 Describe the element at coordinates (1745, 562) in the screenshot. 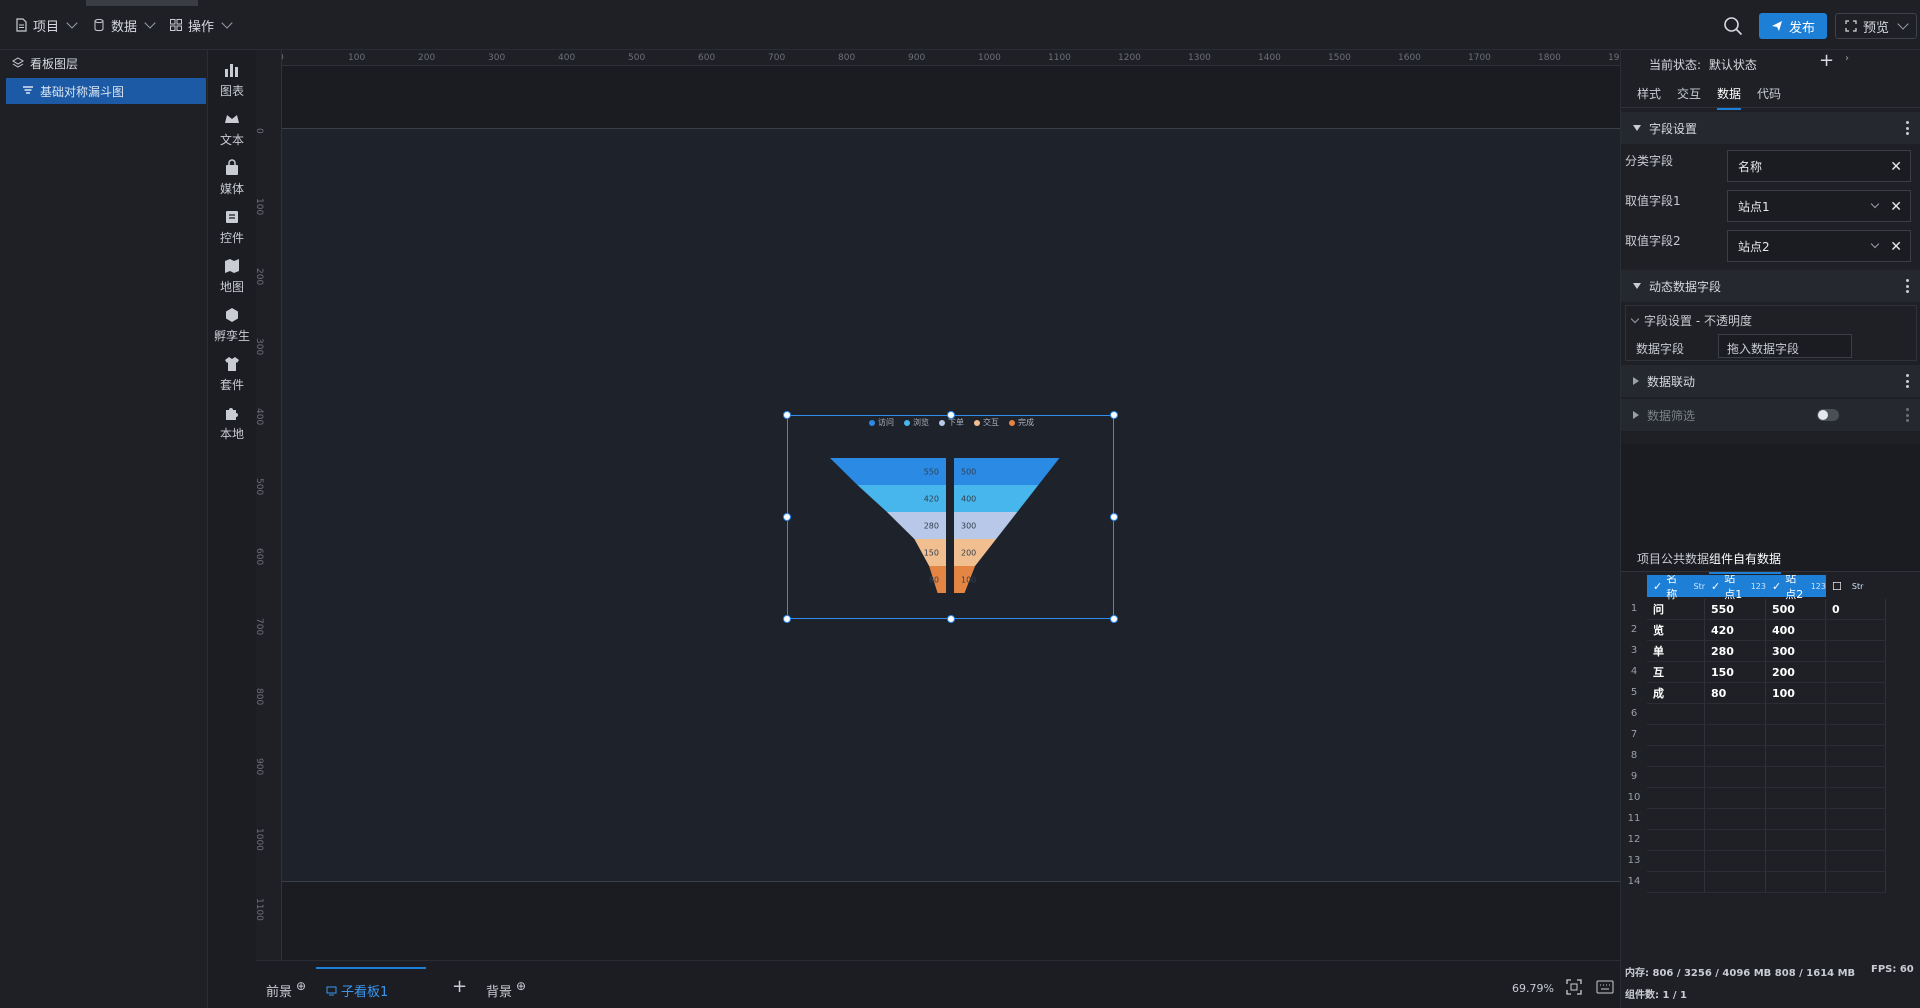

I see `tab-component-data: 组件自有数据` at that location.